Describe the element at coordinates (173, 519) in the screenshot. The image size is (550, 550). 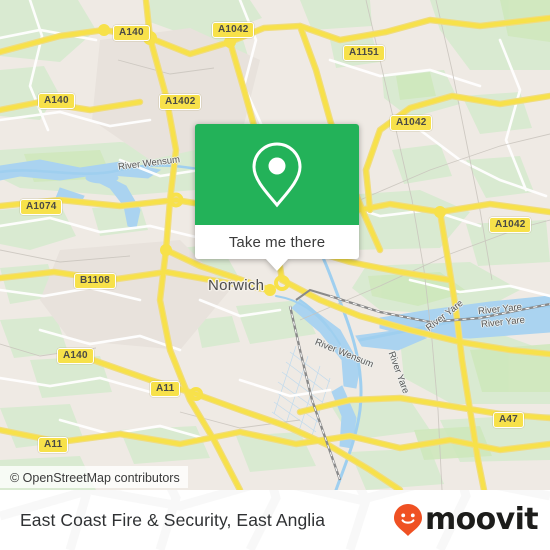
I see `page-title: East Coast Fire & Security, East Anglia` at that location.